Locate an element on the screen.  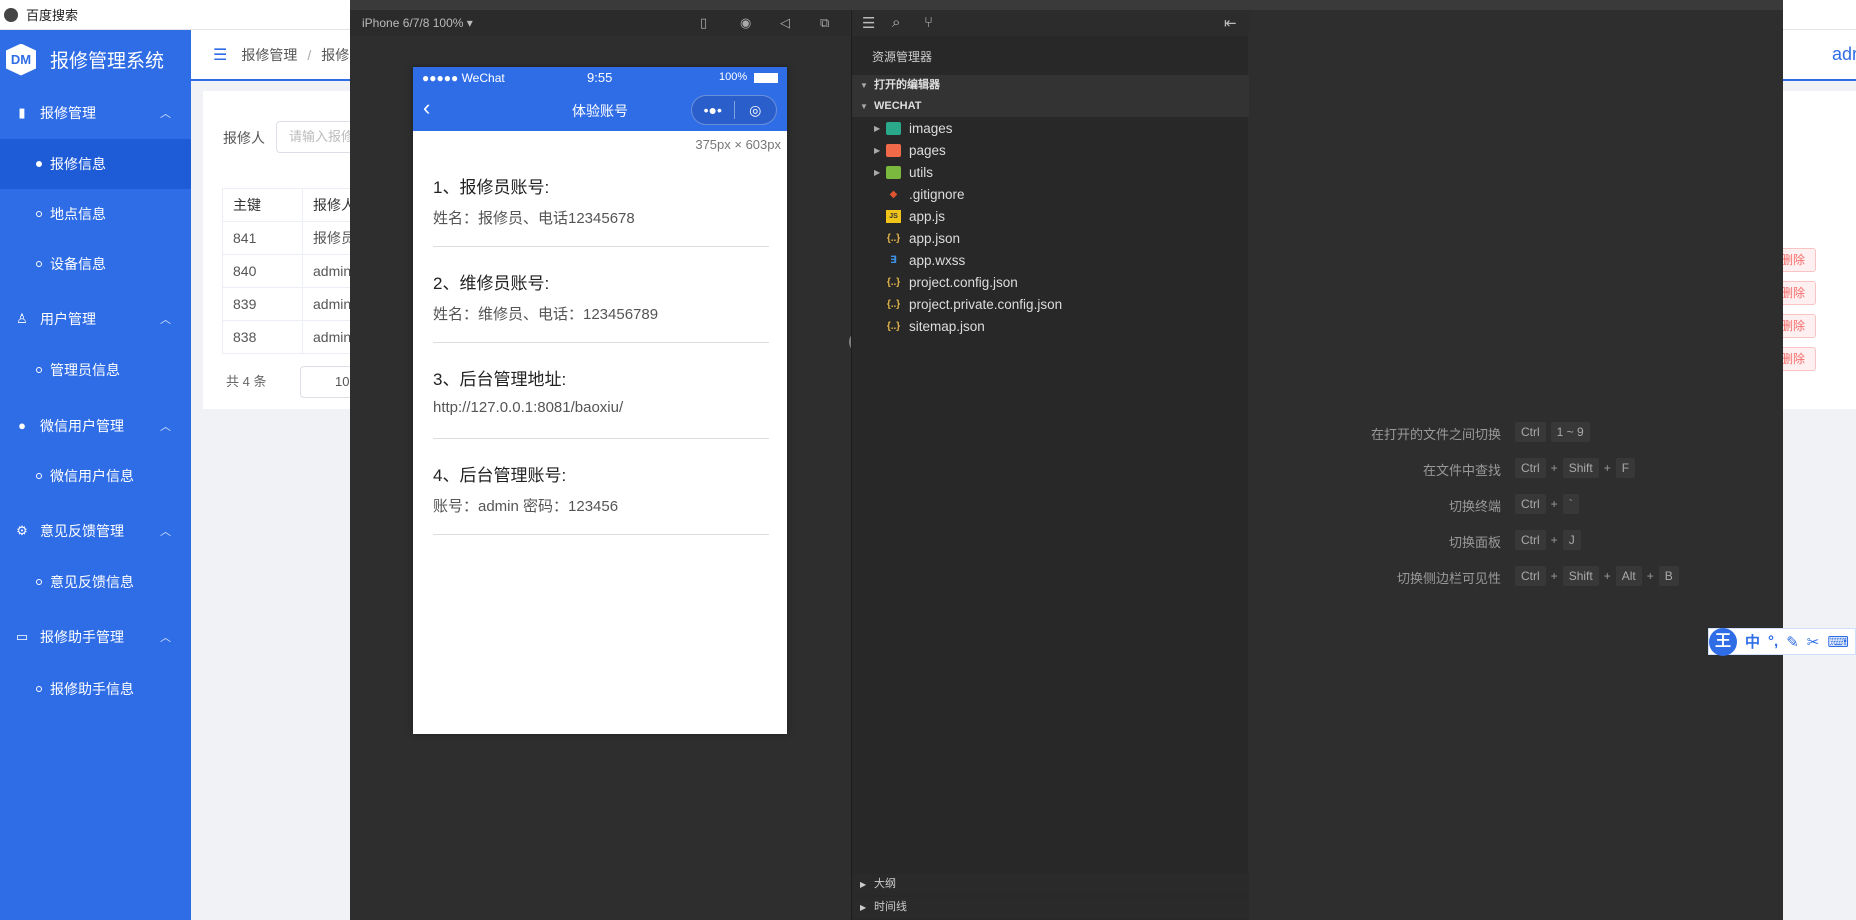
section-label: 大纲 is located at coordinates (885, 884).